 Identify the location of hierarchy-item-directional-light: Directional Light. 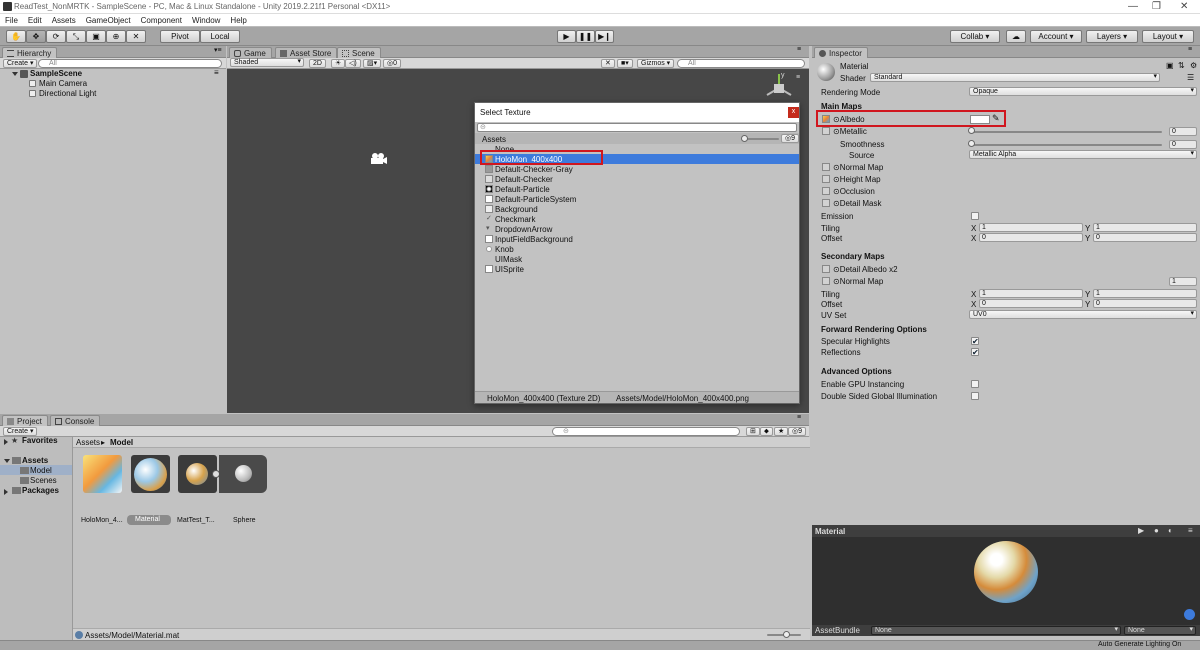
(67, 93).